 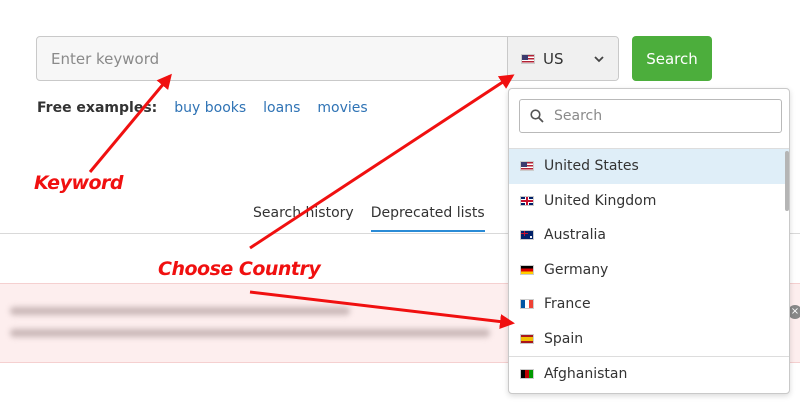 I want to click on es-flag-icon, so click(x=527, y=338).